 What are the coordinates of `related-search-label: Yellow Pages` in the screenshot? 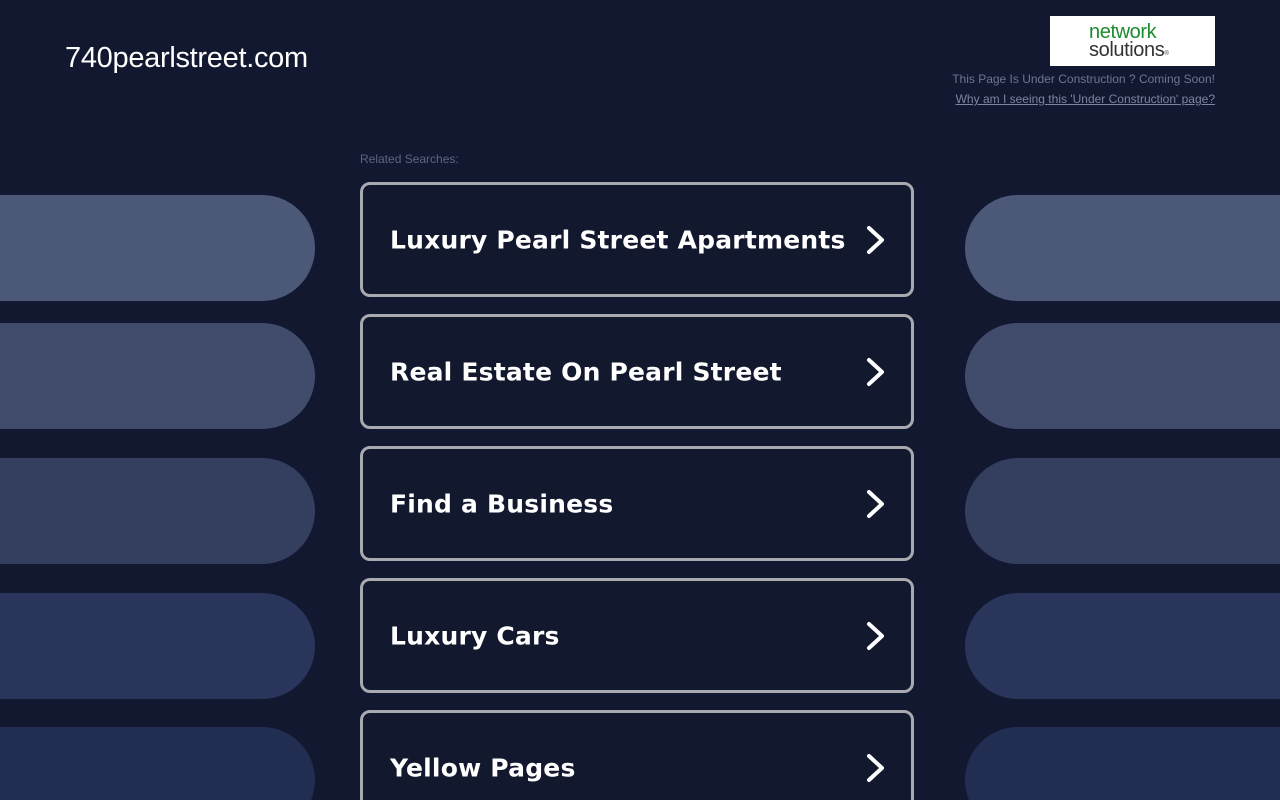 It's located at (483, 767).